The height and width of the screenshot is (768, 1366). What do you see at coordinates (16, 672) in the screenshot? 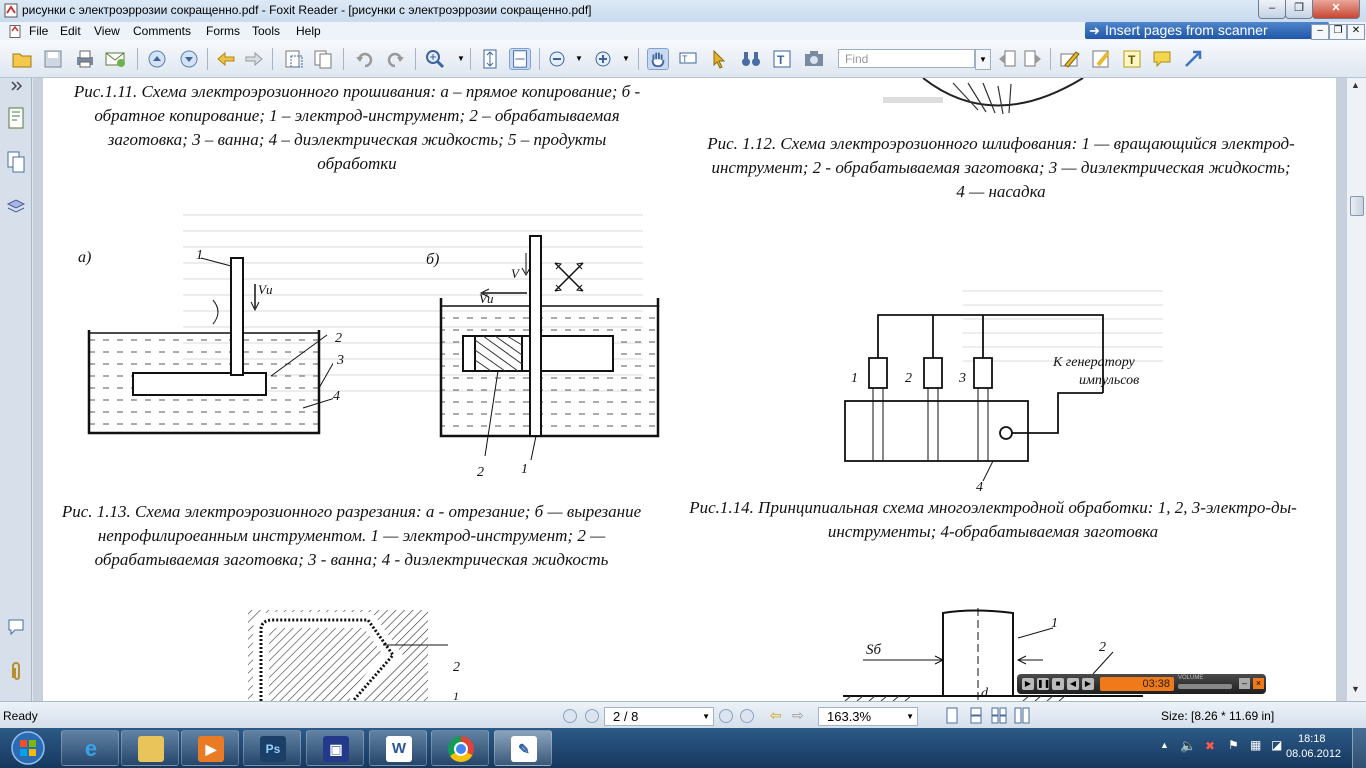
I see `attachments-icon` at bounding box center [16, 672].